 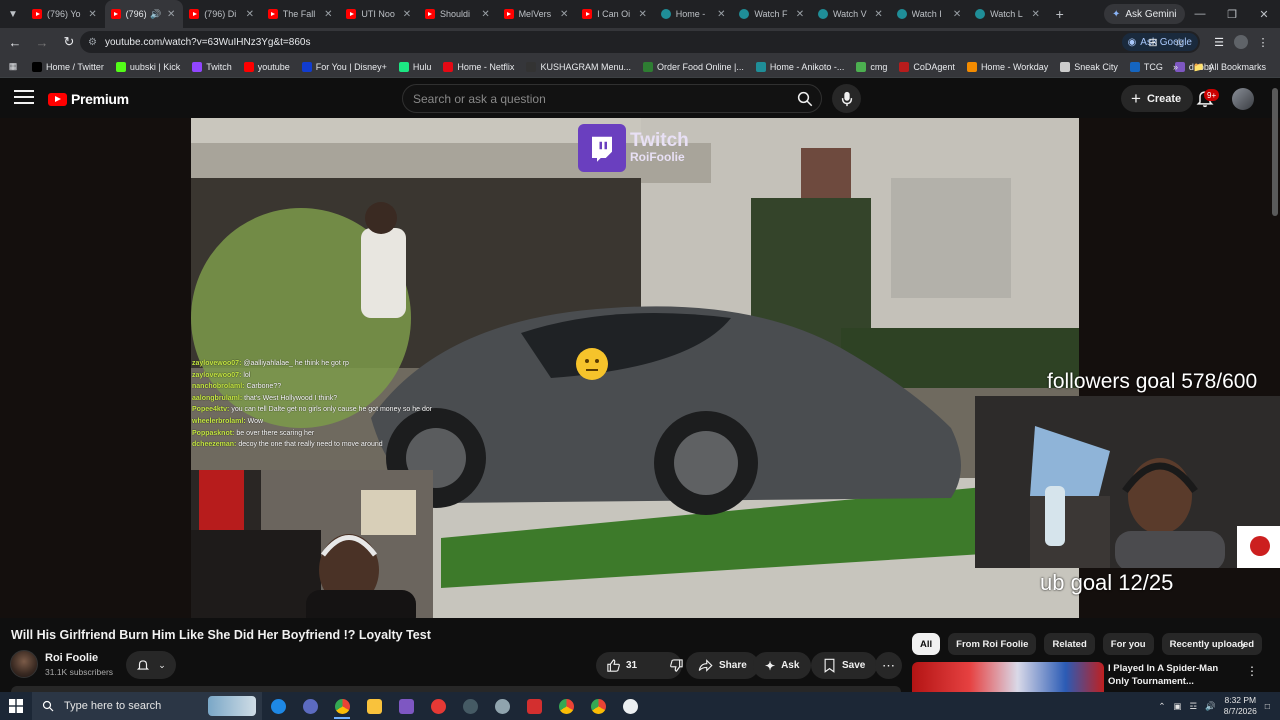 What do you see at coordinates (992, 644) in the screenshot?
I see `filter-chip: From Roi Foolie` at bounding box center [992, 644].